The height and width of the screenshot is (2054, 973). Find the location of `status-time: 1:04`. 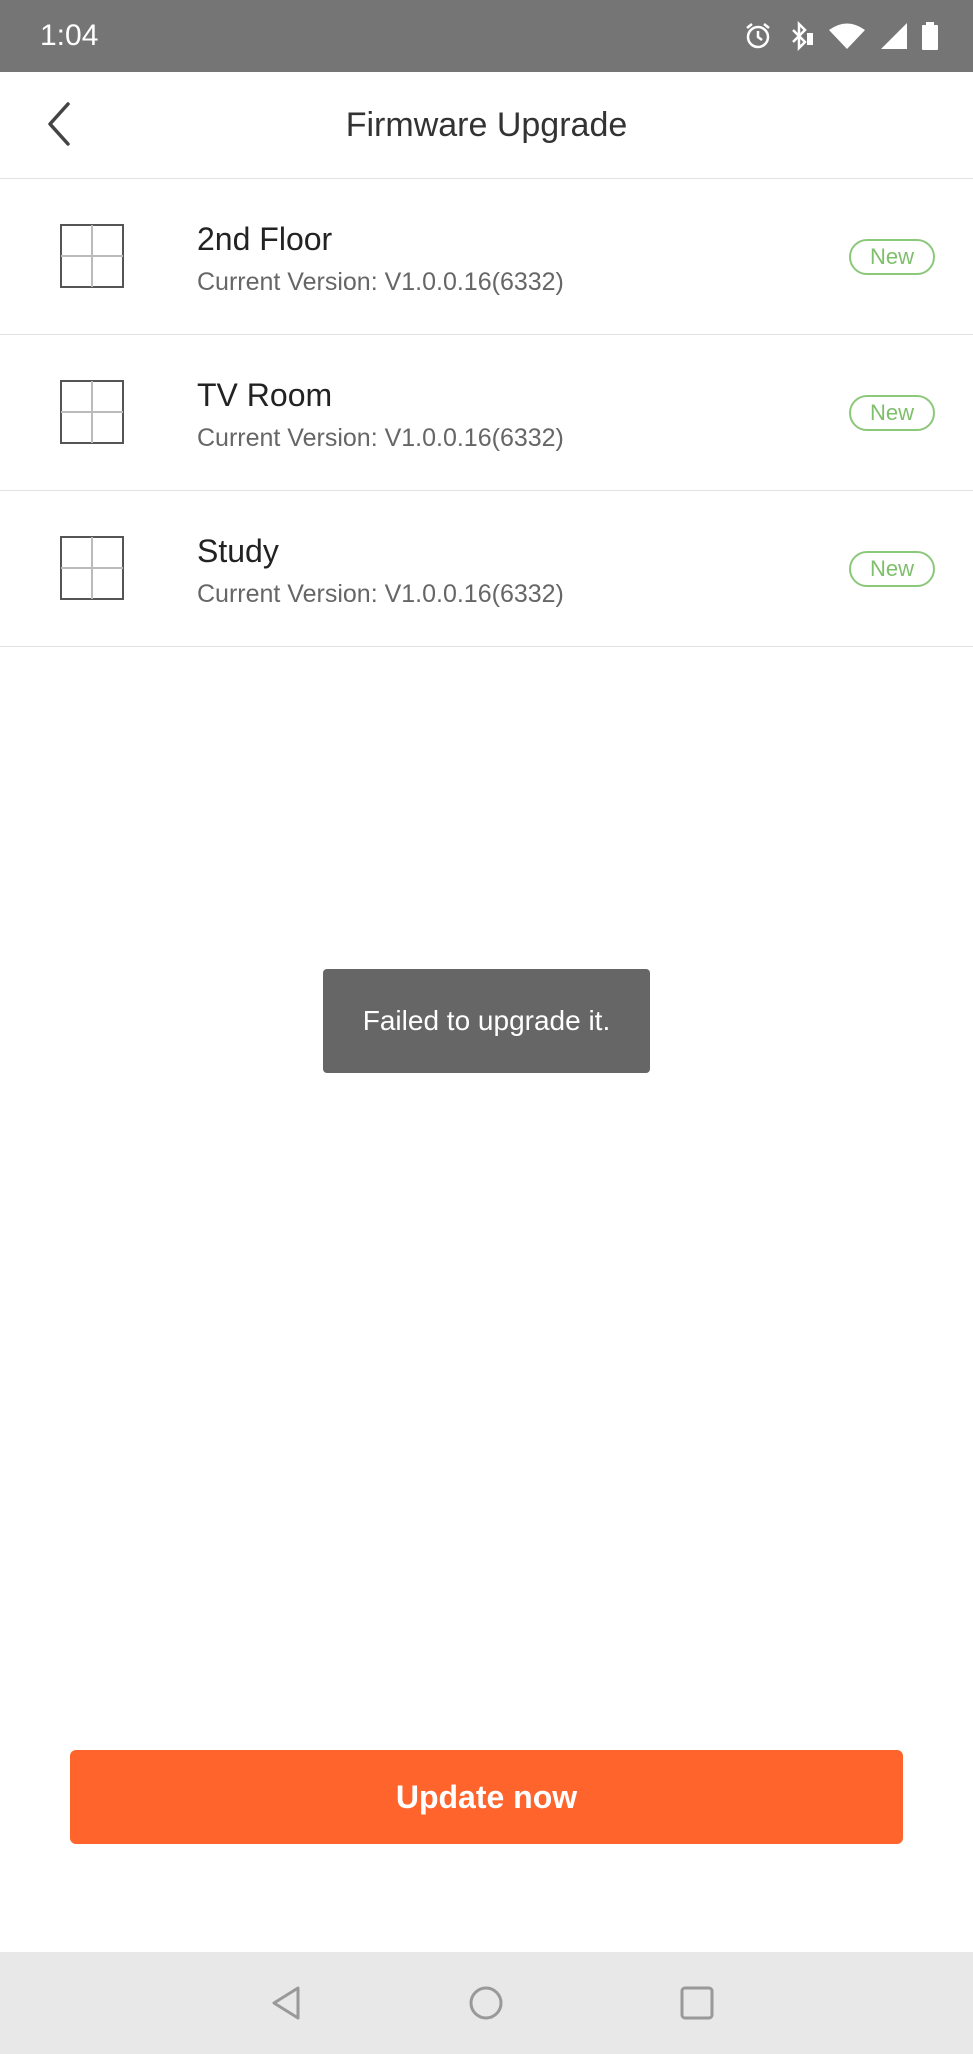

status-time: 1:04 is located at coordinates (69, 35).